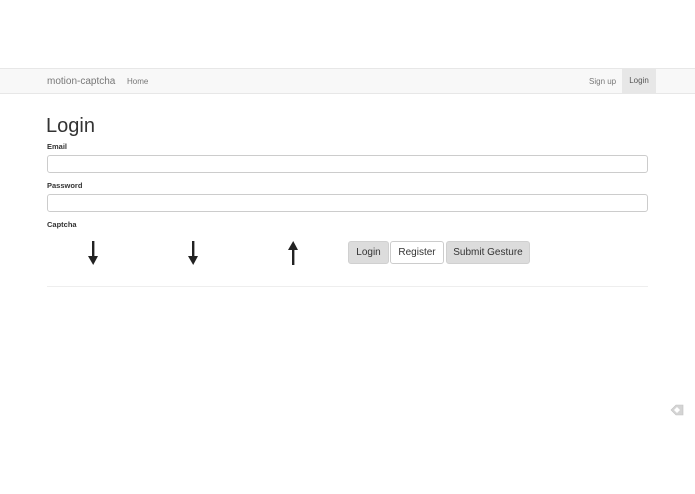 Image resolution: width=695 pixels, height=494 pixels. I want to click on email-field, so click(347, 164).